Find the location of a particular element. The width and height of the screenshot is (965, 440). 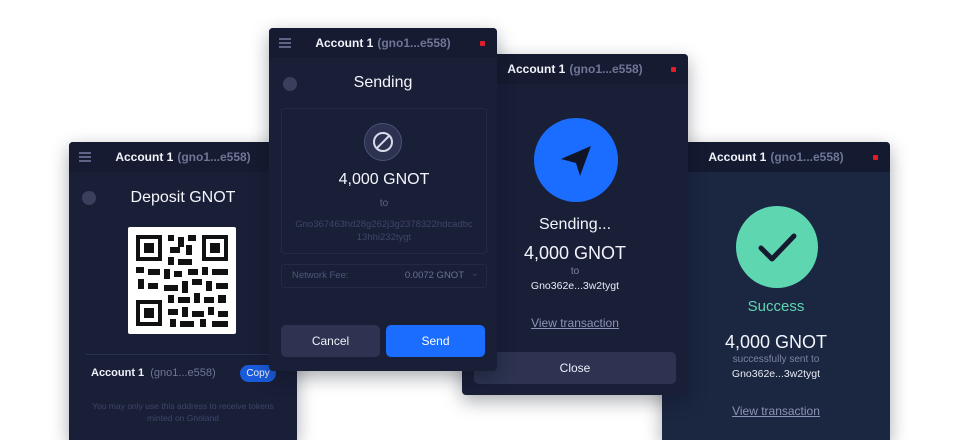

to-label: to is located at coordinates (384, 203).